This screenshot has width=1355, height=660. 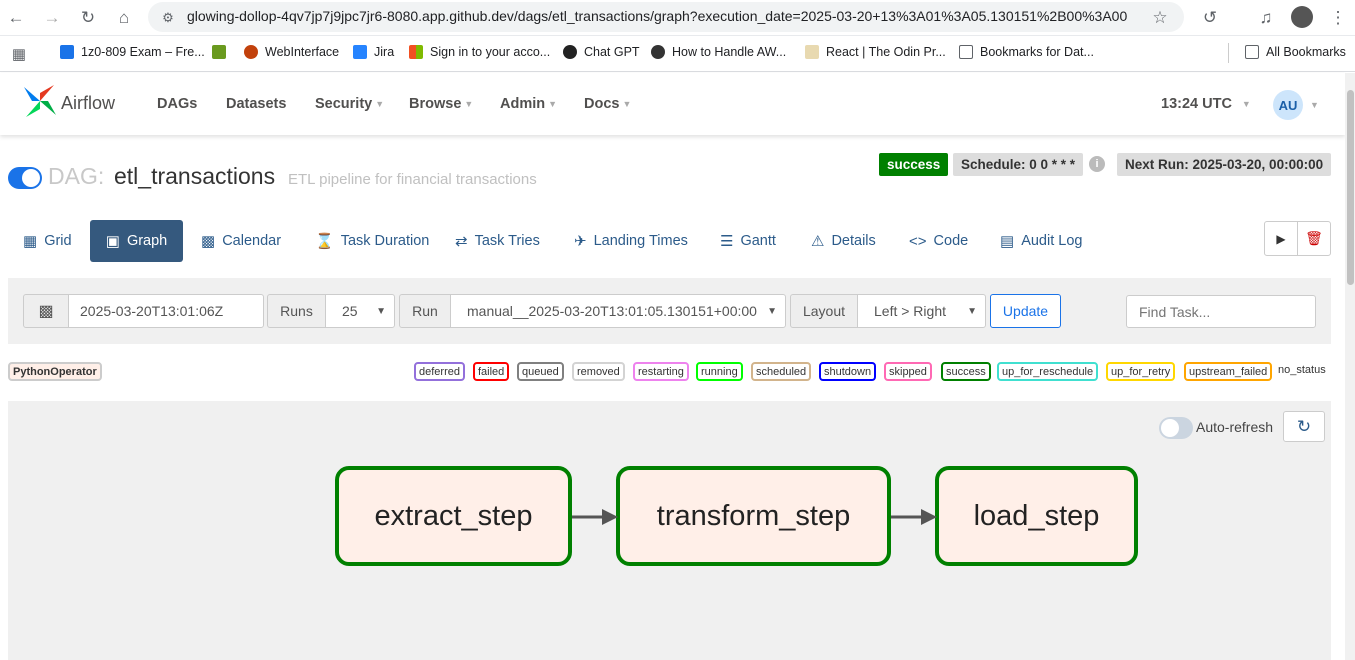 I want to click on nav-datasets: Datasets, so click(x=256, y=104).